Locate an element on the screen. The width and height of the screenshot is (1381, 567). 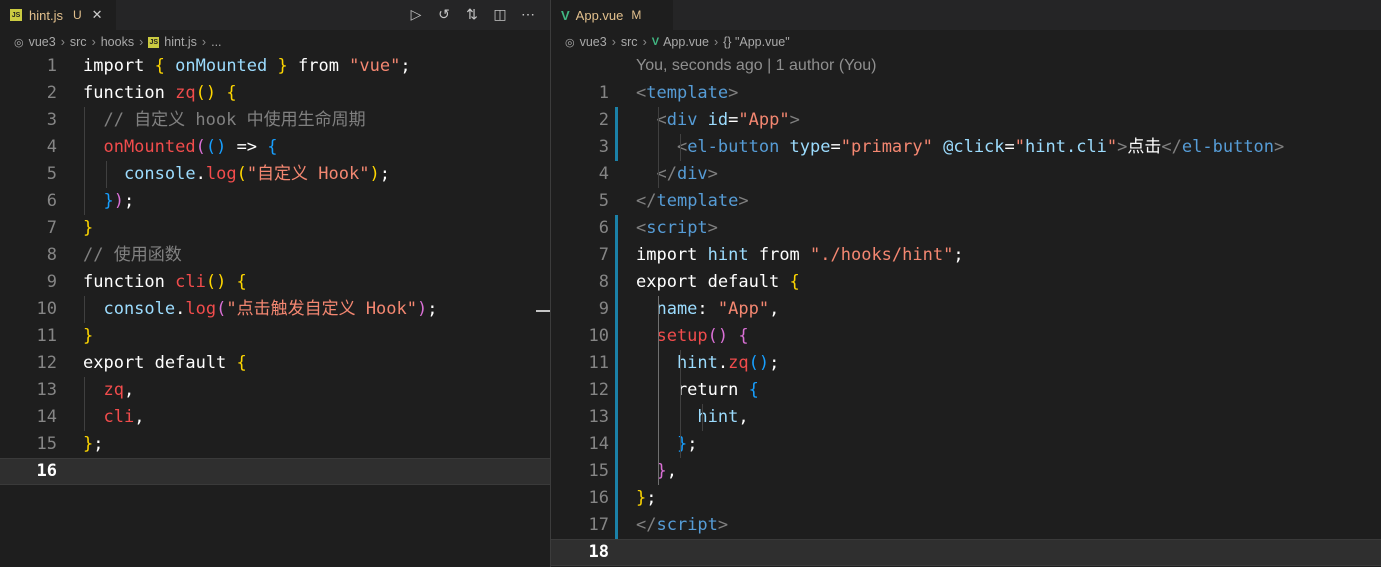
code-line: 12 return { is located at coordinates (966, 390).